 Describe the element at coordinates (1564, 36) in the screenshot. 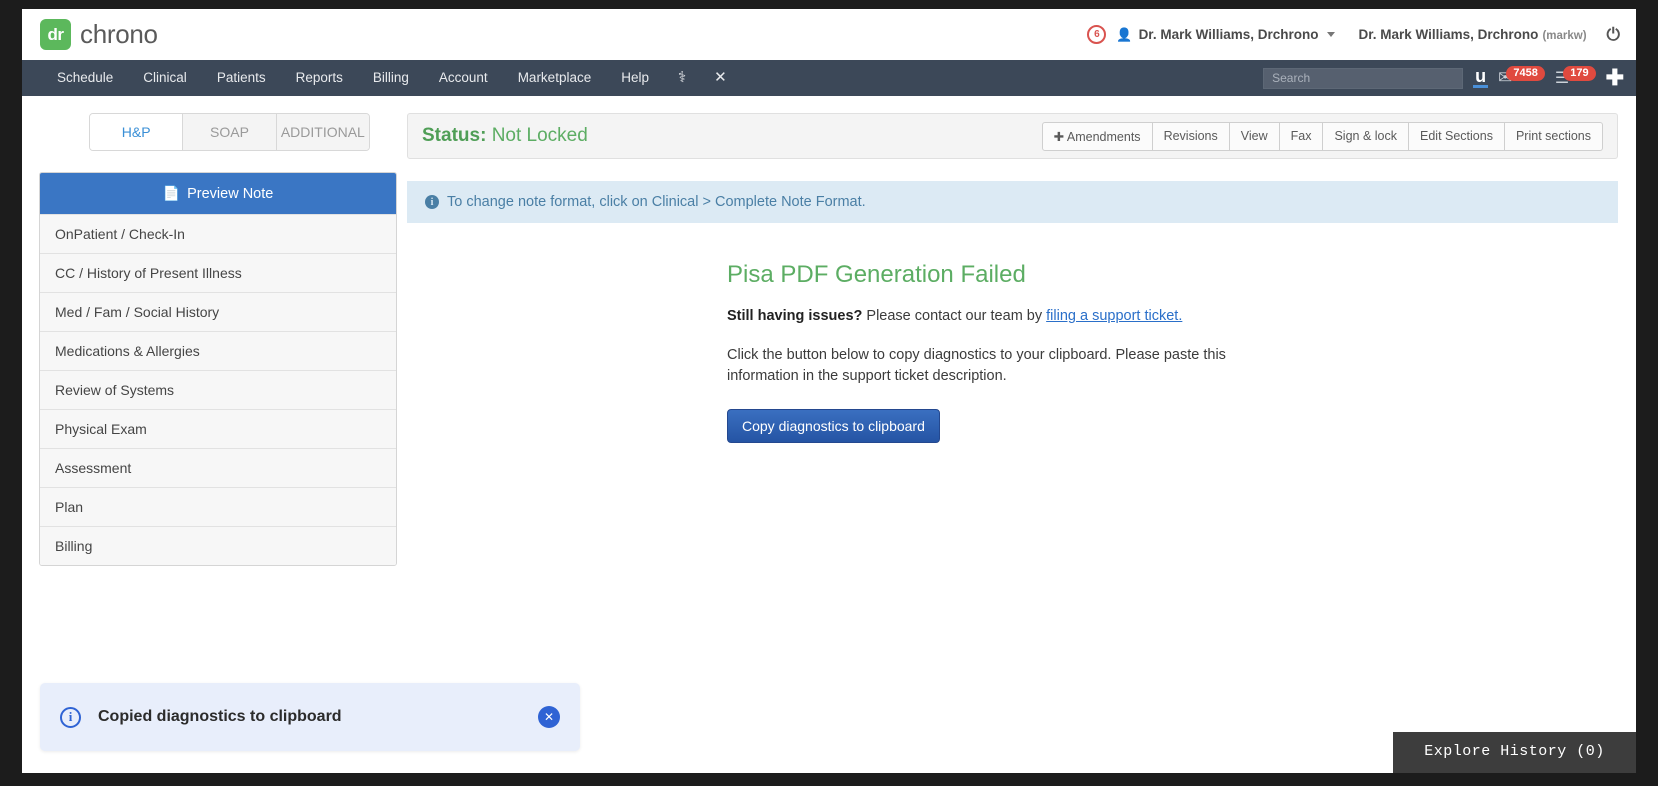

I see `user-handle: (markw)` at that location.